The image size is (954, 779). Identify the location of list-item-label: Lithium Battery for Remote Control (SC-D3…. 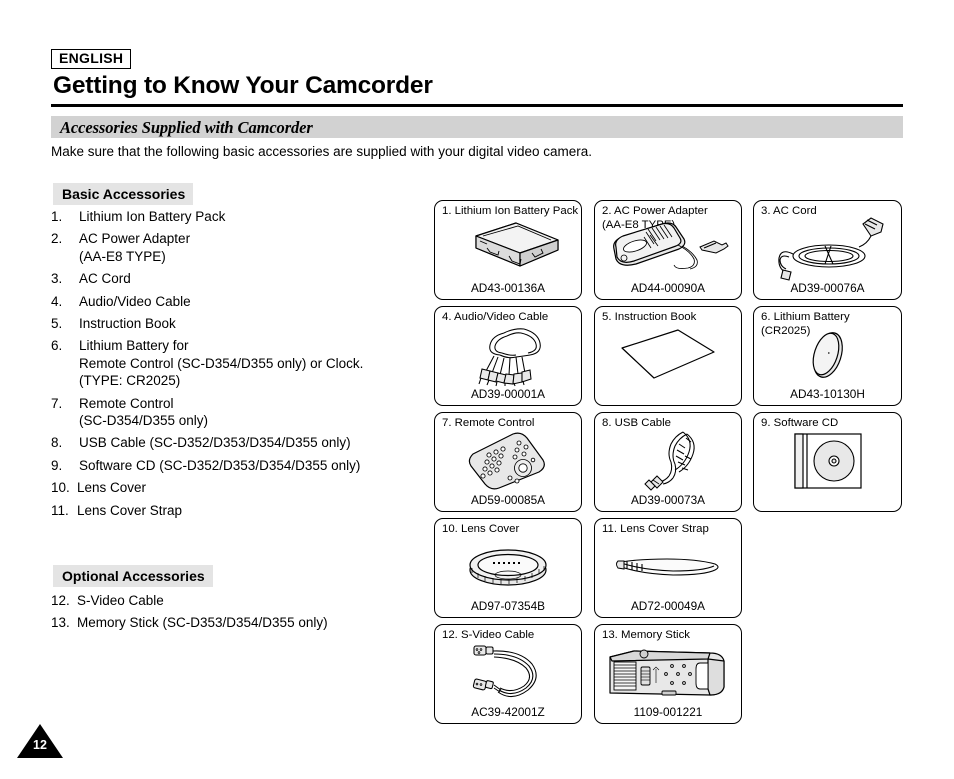
(250, 363).